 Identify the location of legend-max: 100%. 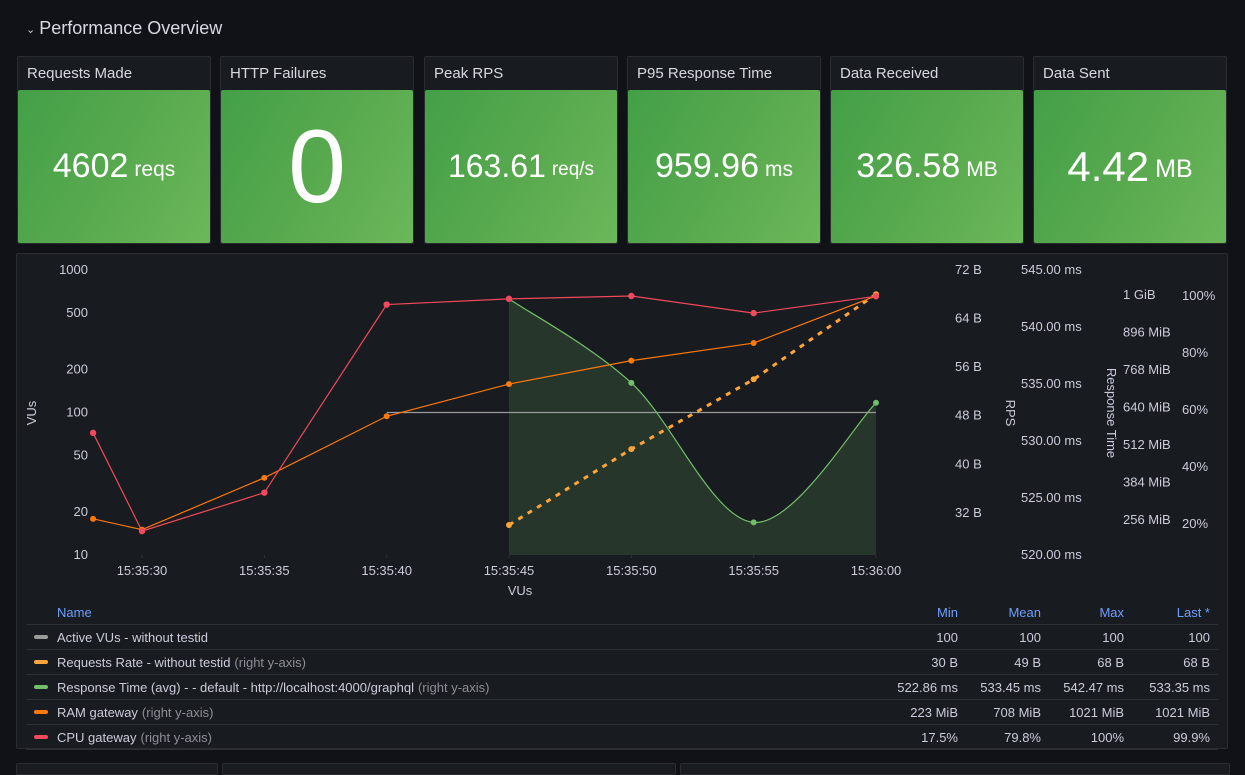
(1107, 737).